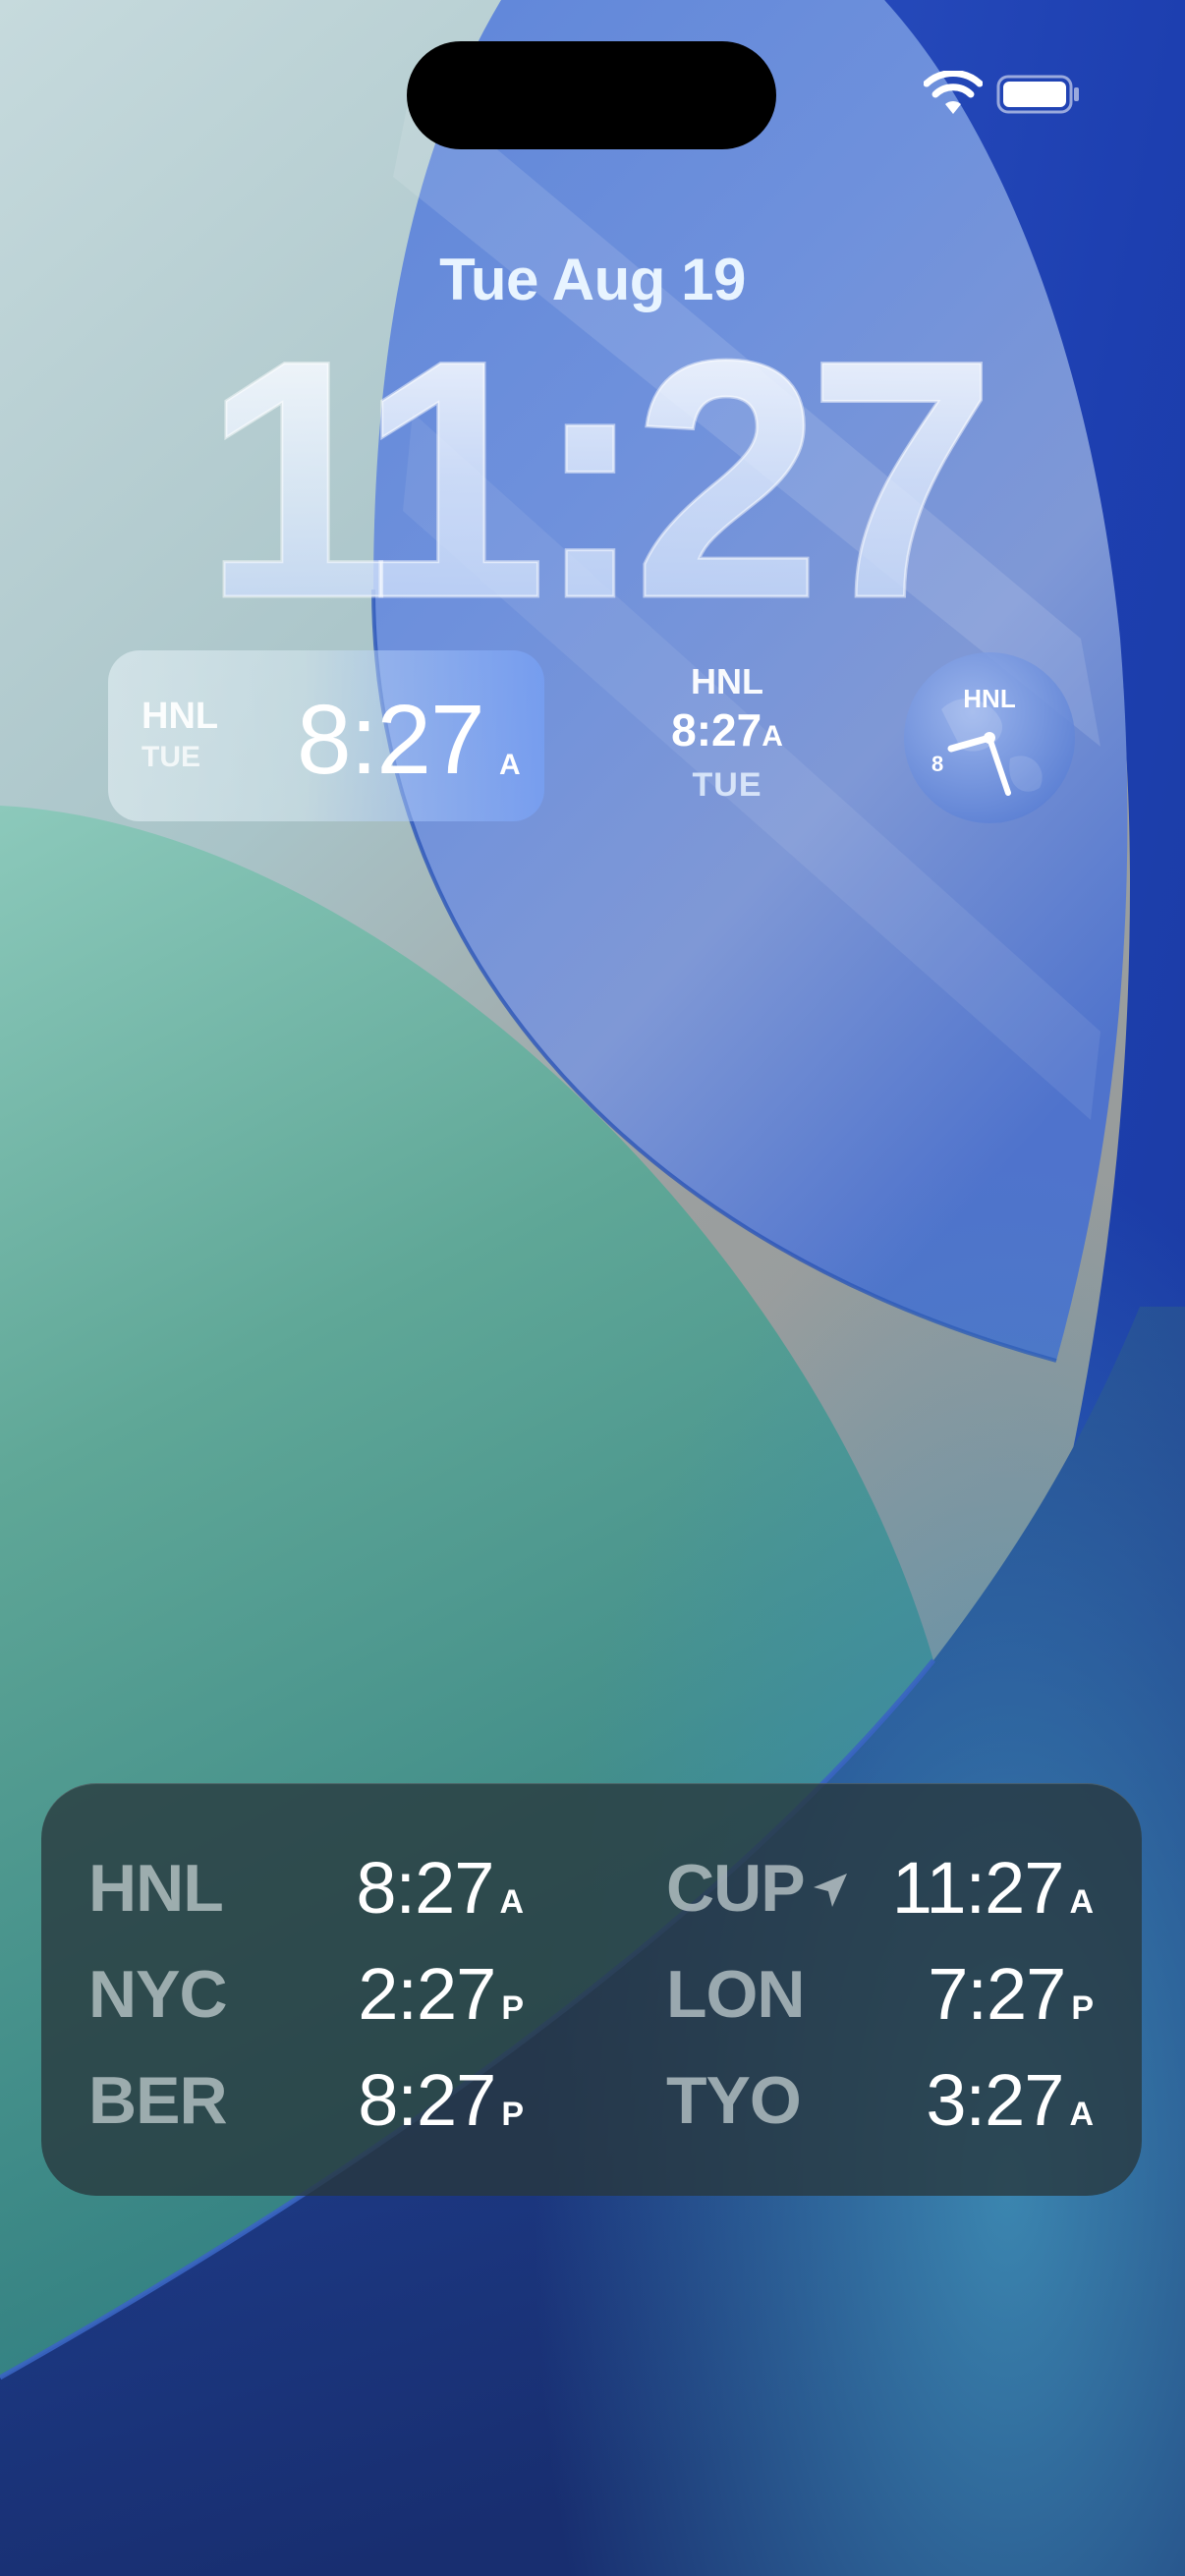 Image resolution: width=1185 pixels, height=2576 pixels. Describe the element at coordinates (592, 95) in the screenshot. I see `dynamic-island` at that location.